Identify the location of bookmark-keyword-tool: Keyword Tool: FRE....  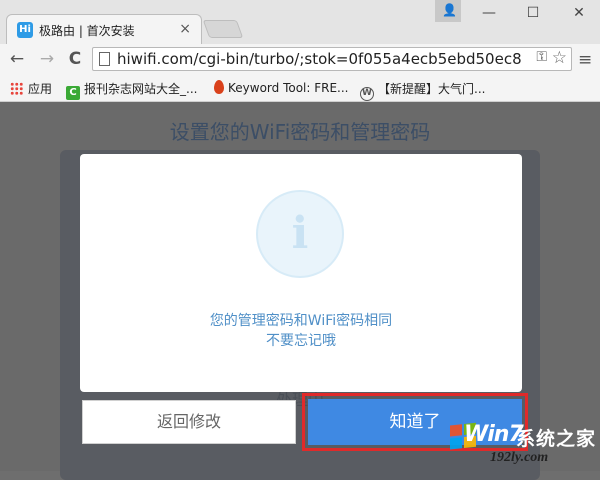
(281, 87).